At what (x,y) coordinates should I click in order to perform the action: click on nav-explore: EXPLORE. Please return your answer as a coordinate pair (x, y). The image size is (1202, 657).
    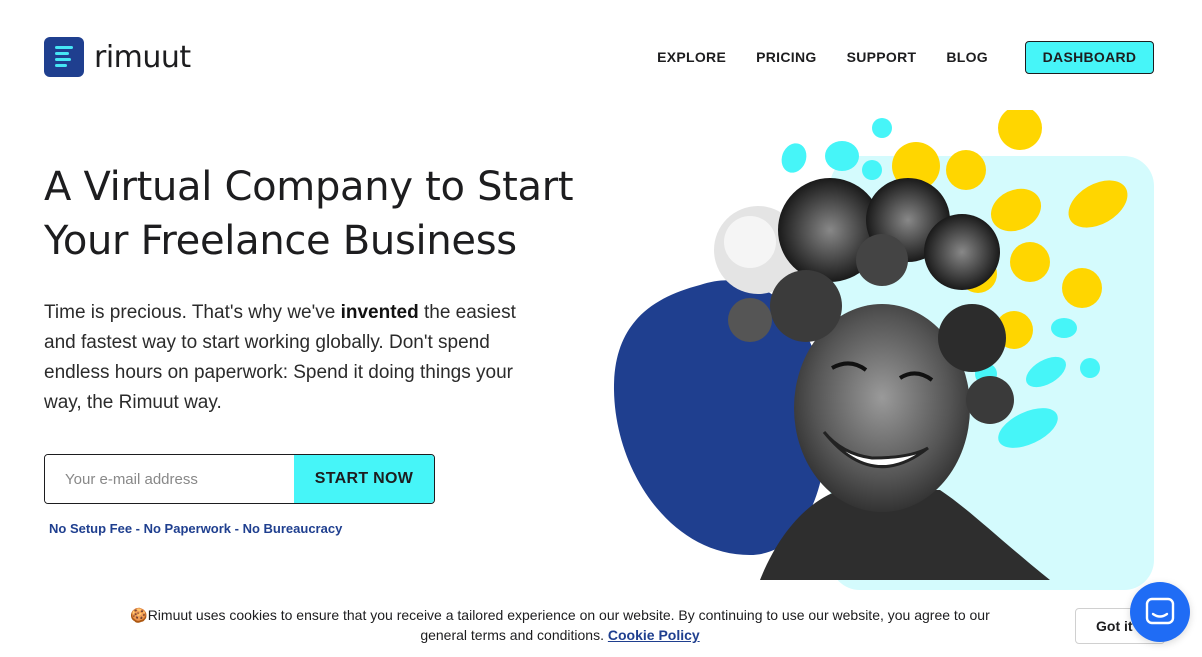
    Looking at the image, I should click on (691, 57).